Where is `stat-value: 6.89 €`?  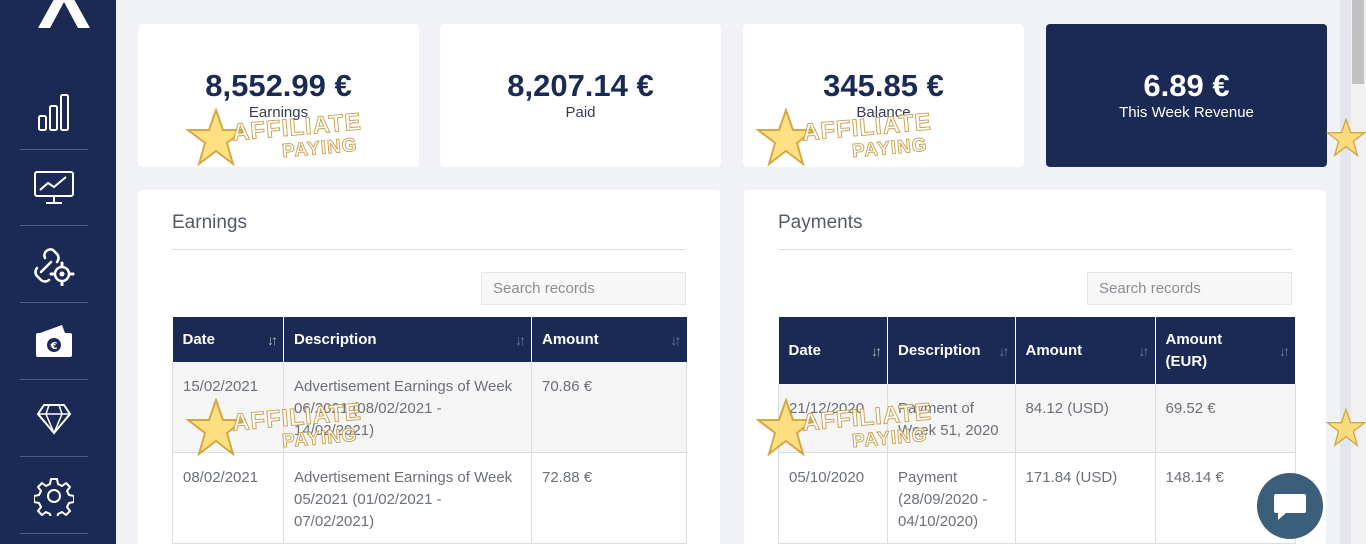 stat-value: 6.89 € is located at coordinates (1186, 85).